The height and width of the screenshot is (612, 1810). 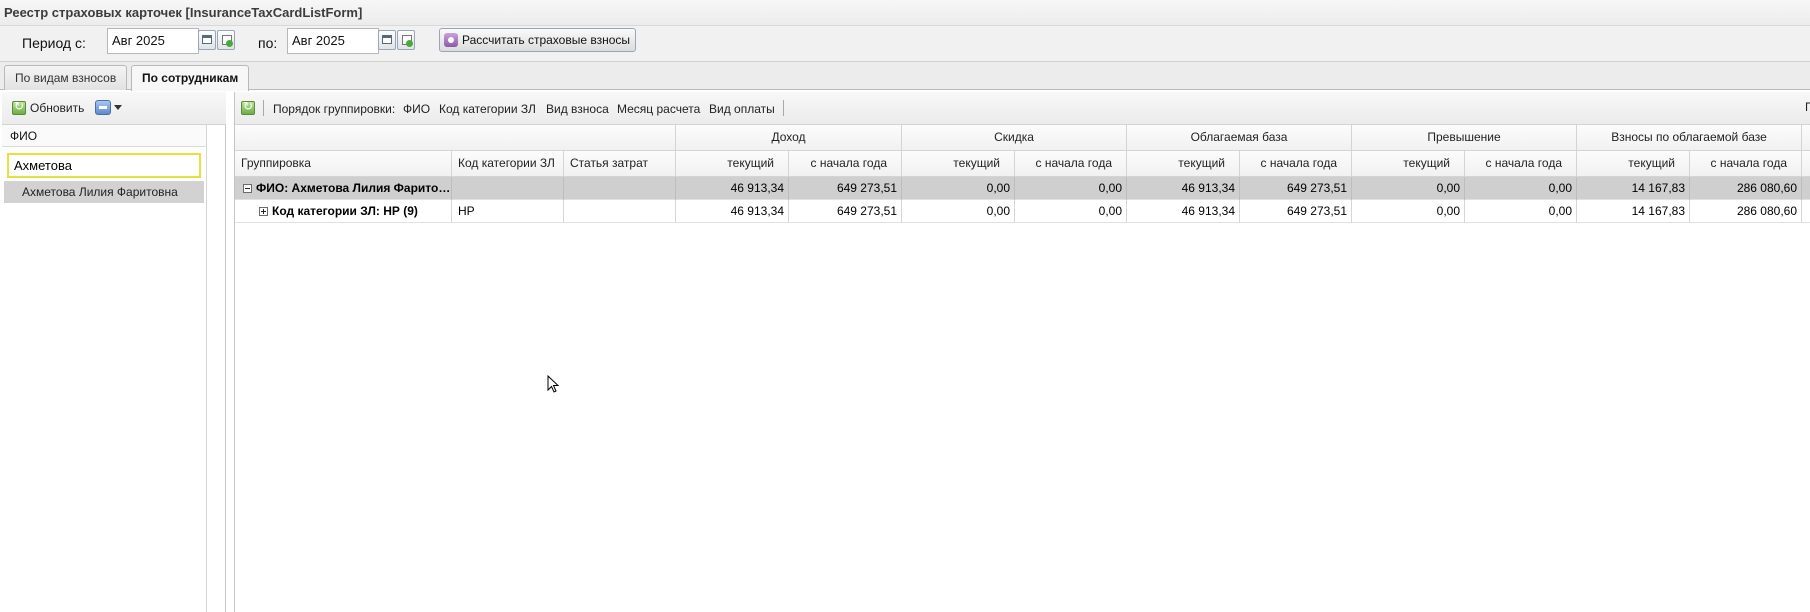 What do you see at coordinates (263, 211) in the screenshot?
I see `expand-icon` at bounding box center [263, 211].